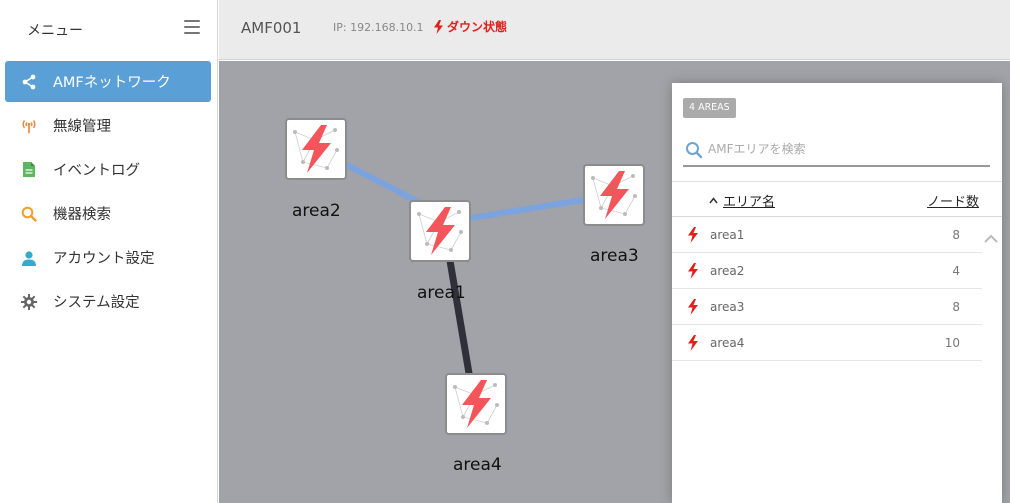 The height and width of the screenshot is (503, 1010). What do you see at coordinates (29, 170) in the screenshot?
I see `document-icon` at bounding box center [29, 170].